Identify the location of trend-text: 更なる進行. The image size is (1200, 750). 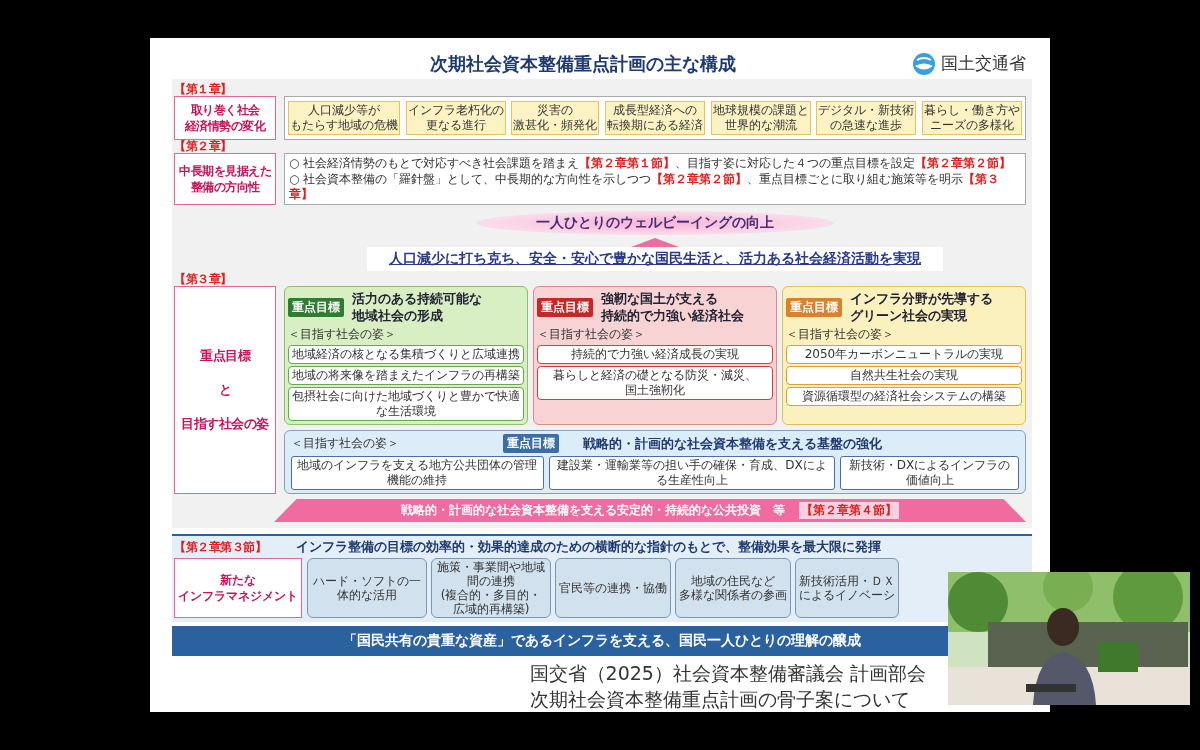
(455, 125).